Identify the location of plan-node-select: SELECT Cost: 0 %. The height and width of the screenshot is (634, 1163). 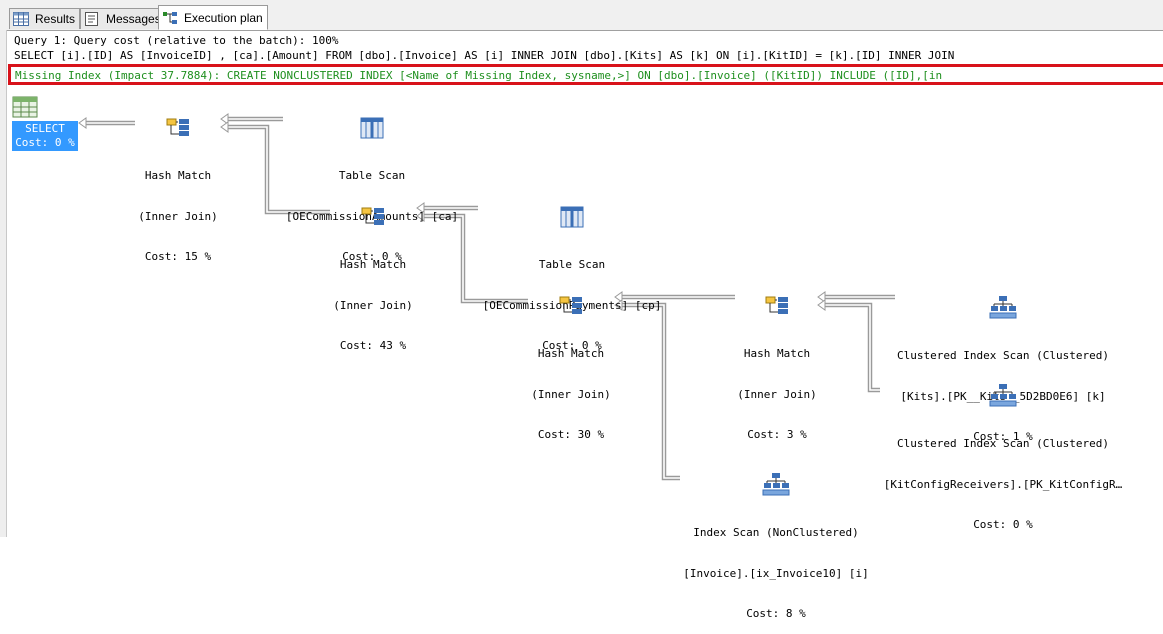
(45, 123).